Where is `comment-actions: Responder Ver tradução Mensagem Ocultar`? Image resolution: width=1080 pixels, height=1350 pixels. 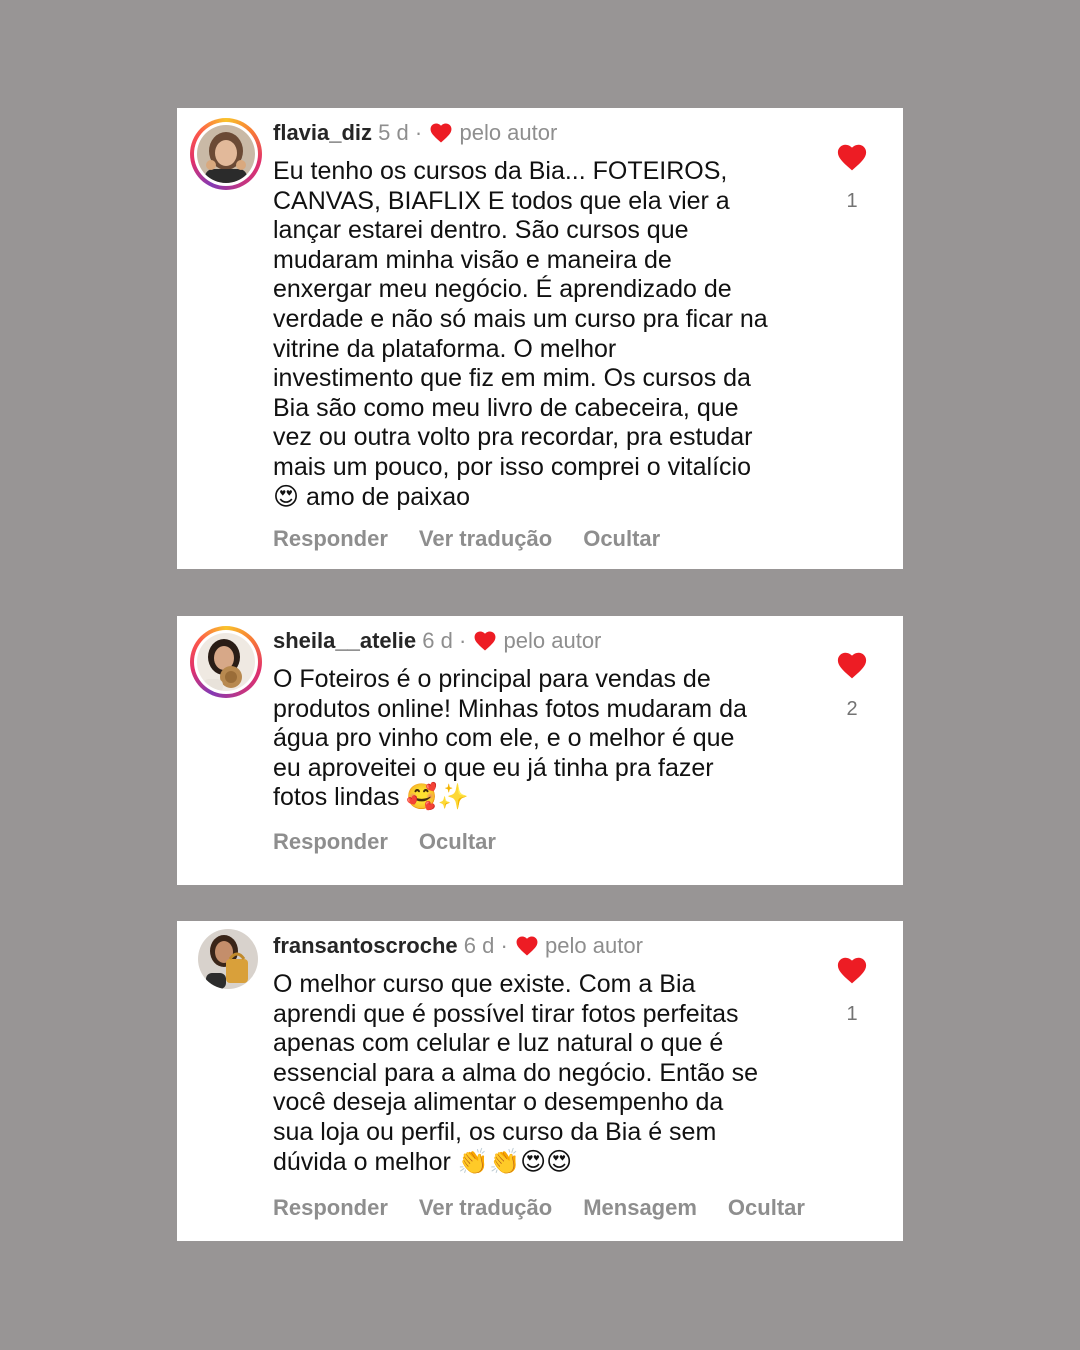 comment-actions: Responder Ver tradução Mensagem Ocultar is located at coordinates (553, 1208).